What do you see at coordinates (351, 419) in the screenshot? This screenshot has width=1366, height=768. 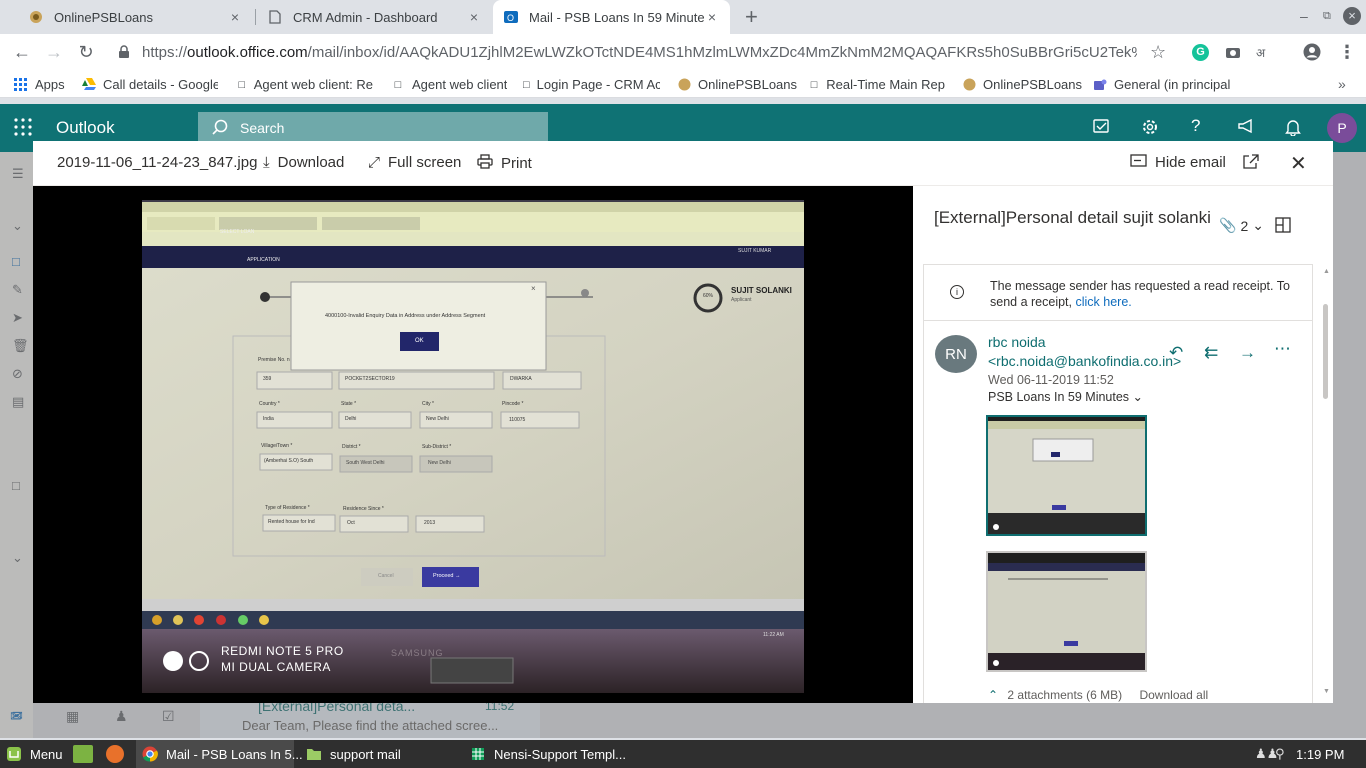 I see `photo-state: Delhi` at bounding box center [351, 419].